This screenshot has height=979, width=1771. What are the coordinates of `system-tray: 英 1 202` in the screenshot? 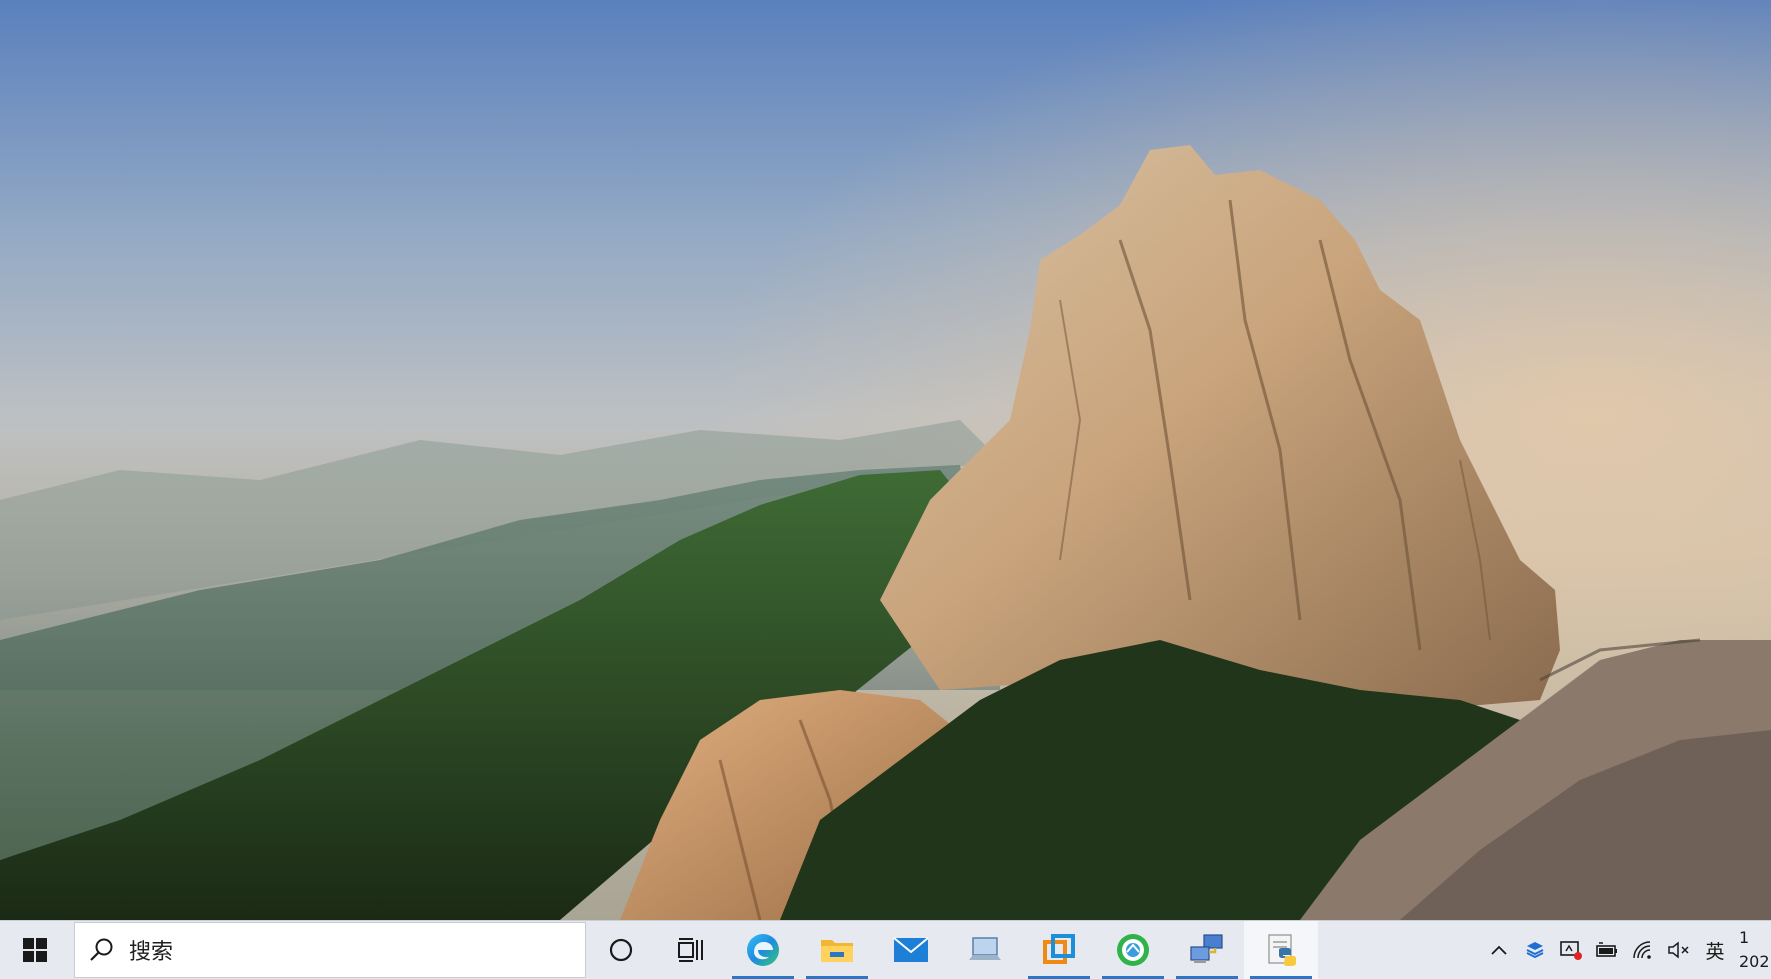 It's located at (1626, 950).